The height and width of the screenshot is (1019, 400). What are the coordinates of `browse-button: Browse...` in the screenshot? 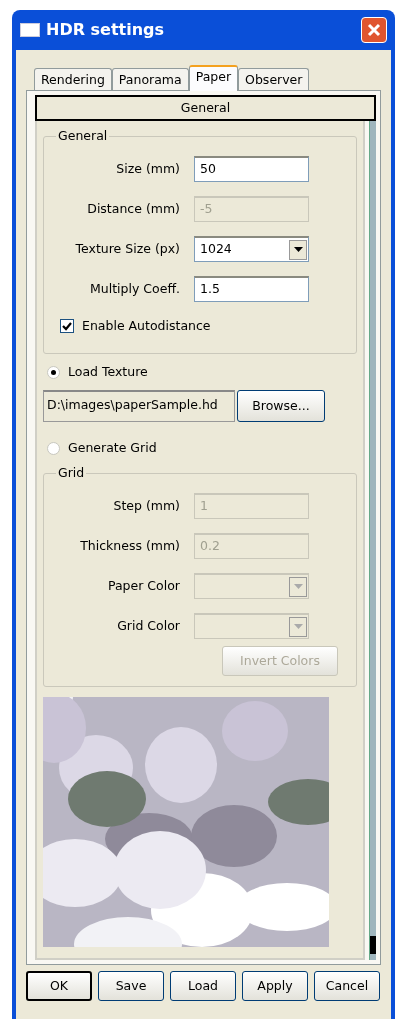 It's located at (281, 406).